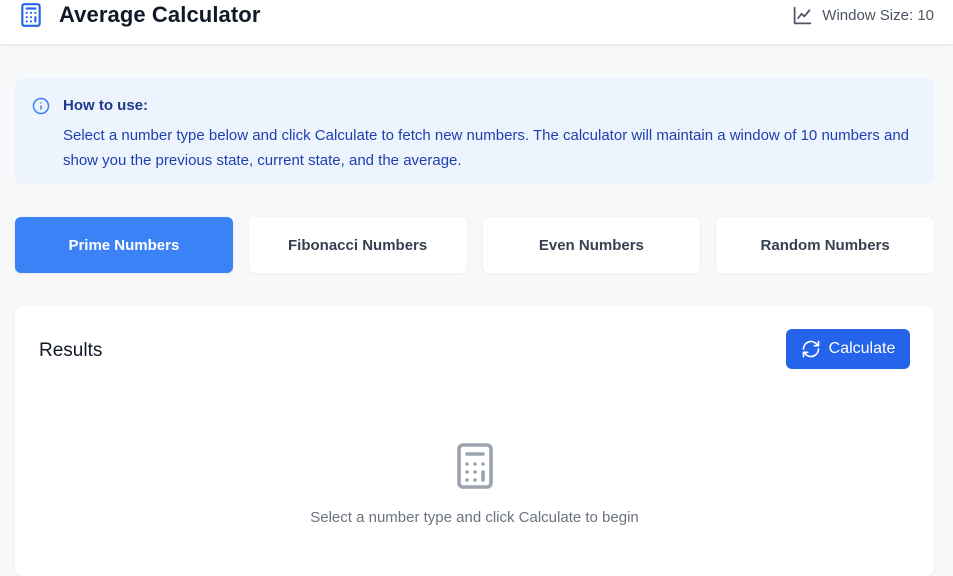 This screenshot has width=953, height=576. What do you see at coordinates (803, 15) in the screenshot?
I see `line-chart-icon` at bounding box center [803, 15].